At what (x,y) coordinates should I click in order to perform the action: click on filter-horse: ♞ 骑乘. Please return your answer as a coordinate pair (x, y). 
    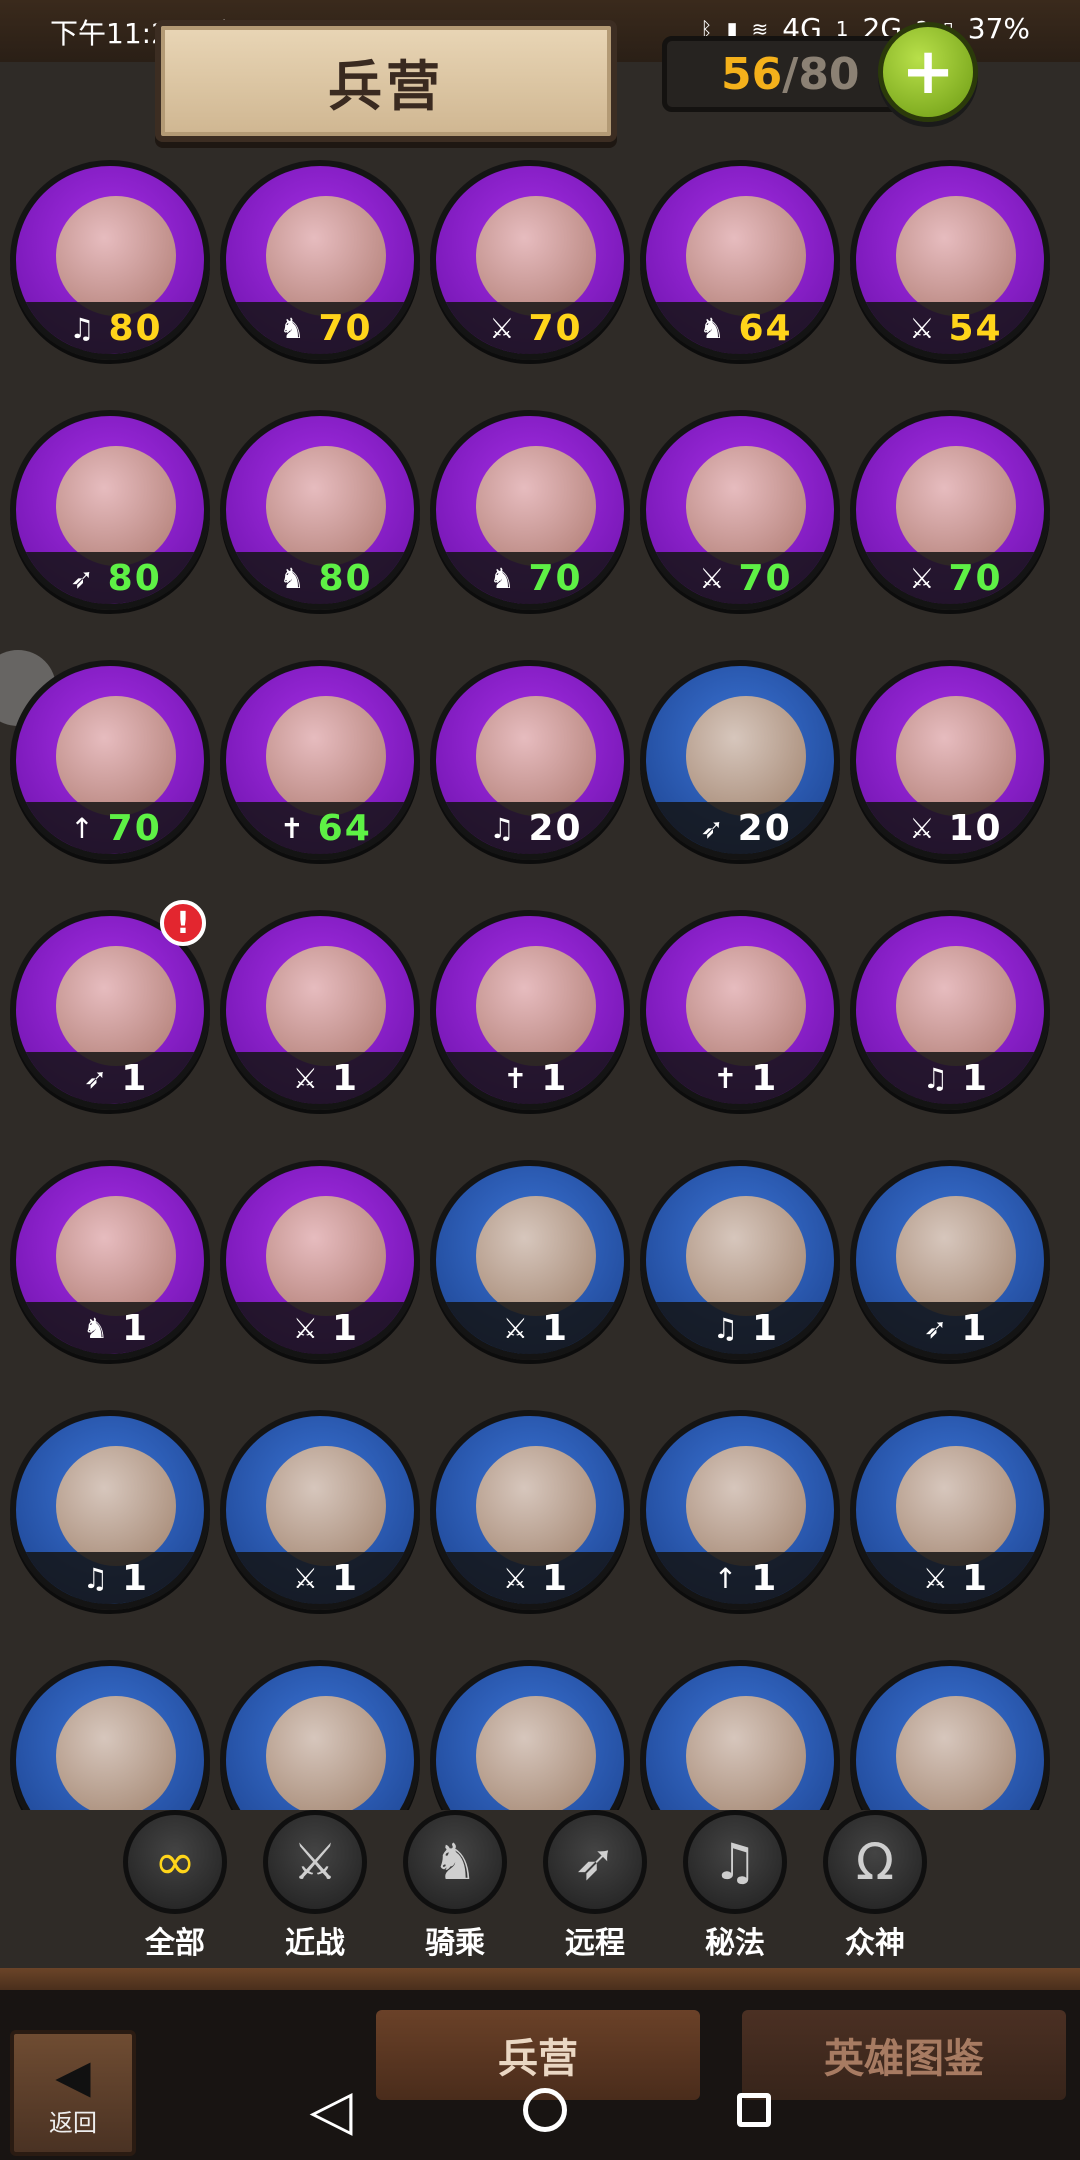
    Looking at the image, I should click on (455, 1885).